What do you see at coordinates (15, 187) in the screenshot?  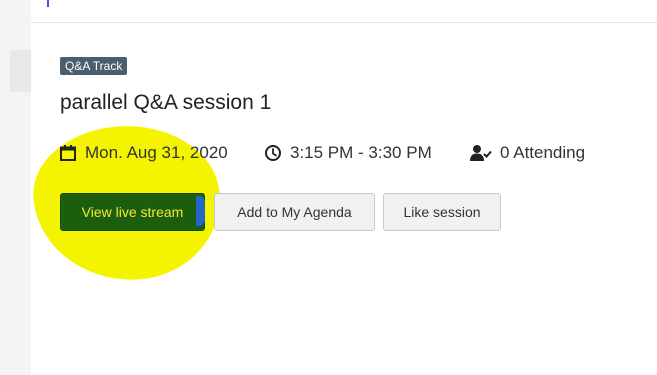 I see `left-gutter` at bounding box center [15, 187].